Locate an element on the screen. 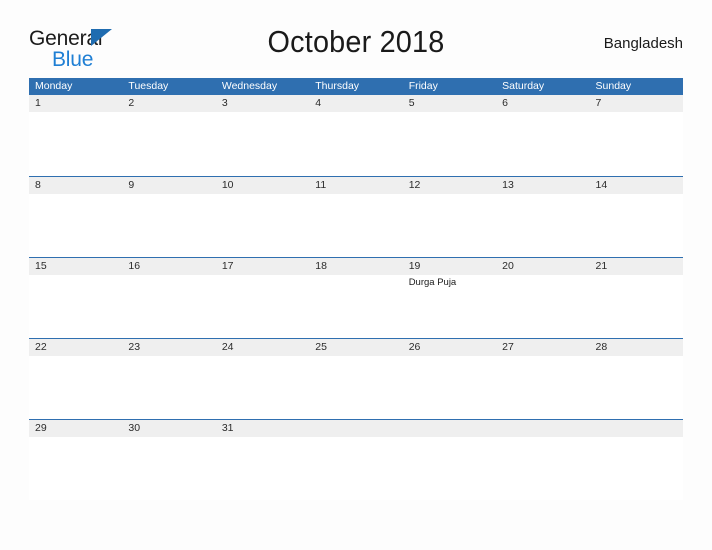 This screenshot has width=712, height=550. calendar-week-row: 22 23 24 25 26 27 28 is located at coordinates (356, 378).